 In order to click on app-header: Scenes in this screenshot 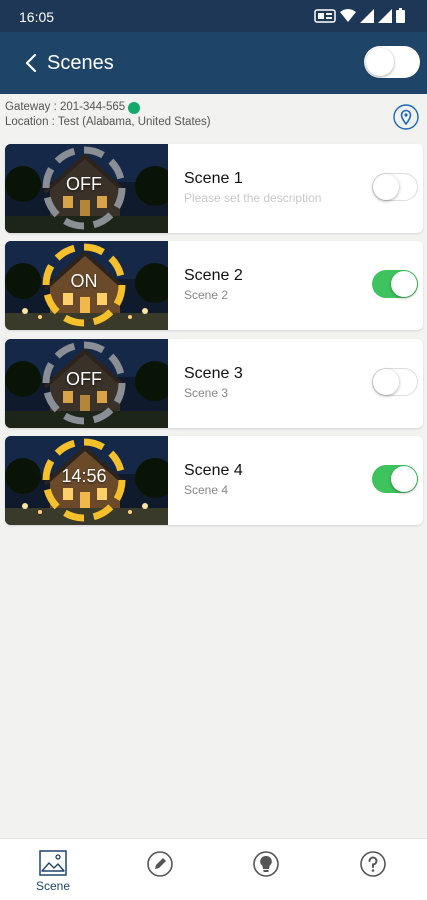, I will do `click(213, 63)`.